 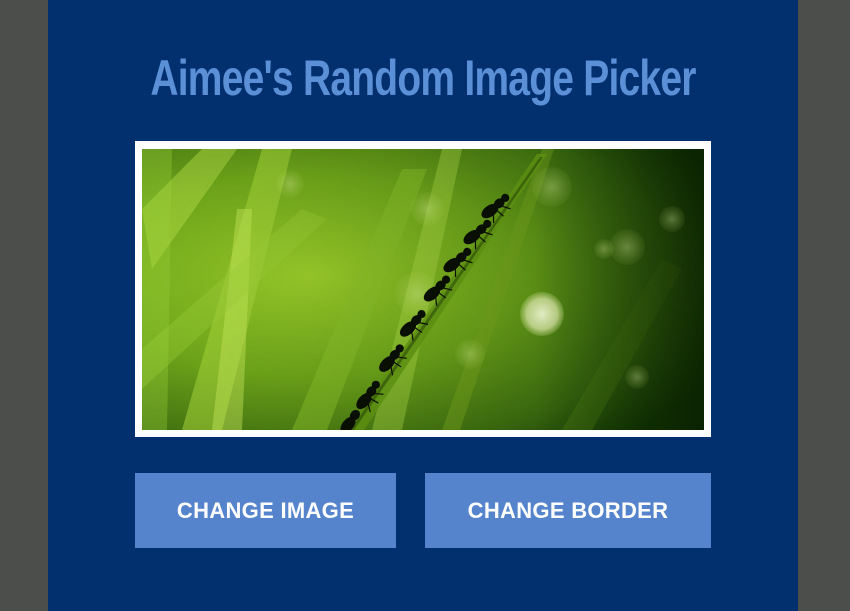 I want to click on page-title: Aimee's Random Image Picker, so click(x=423, y=78).